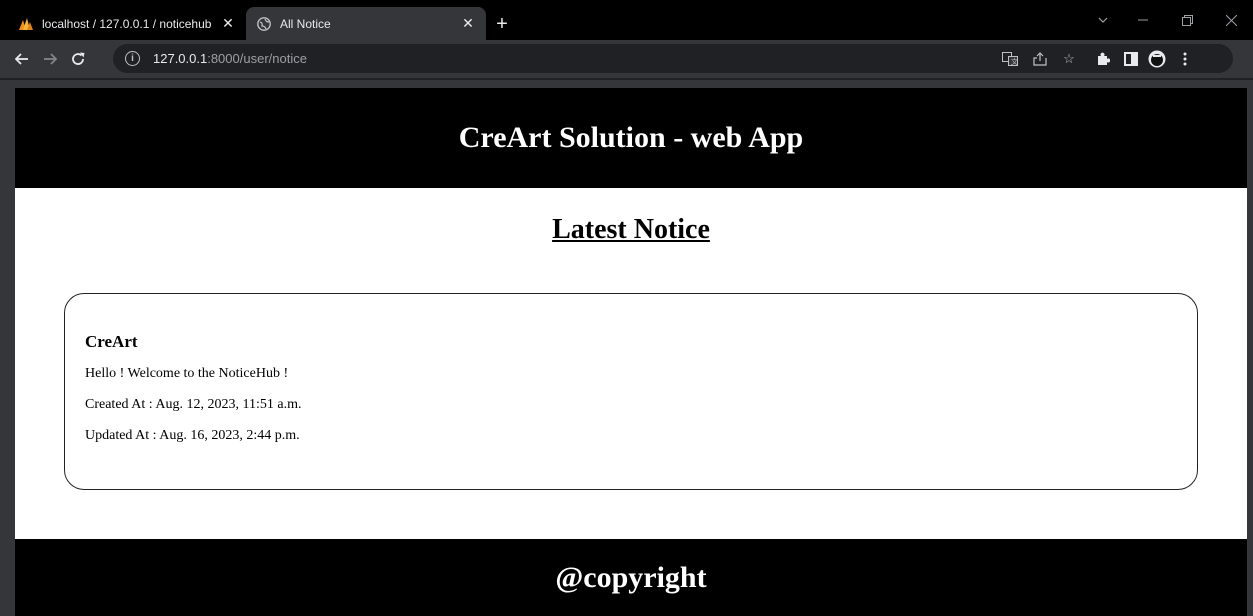  Describe the element at coordinates (1103, 59) in the screenshot. I see `extensions-puzzle-icon` at that location.